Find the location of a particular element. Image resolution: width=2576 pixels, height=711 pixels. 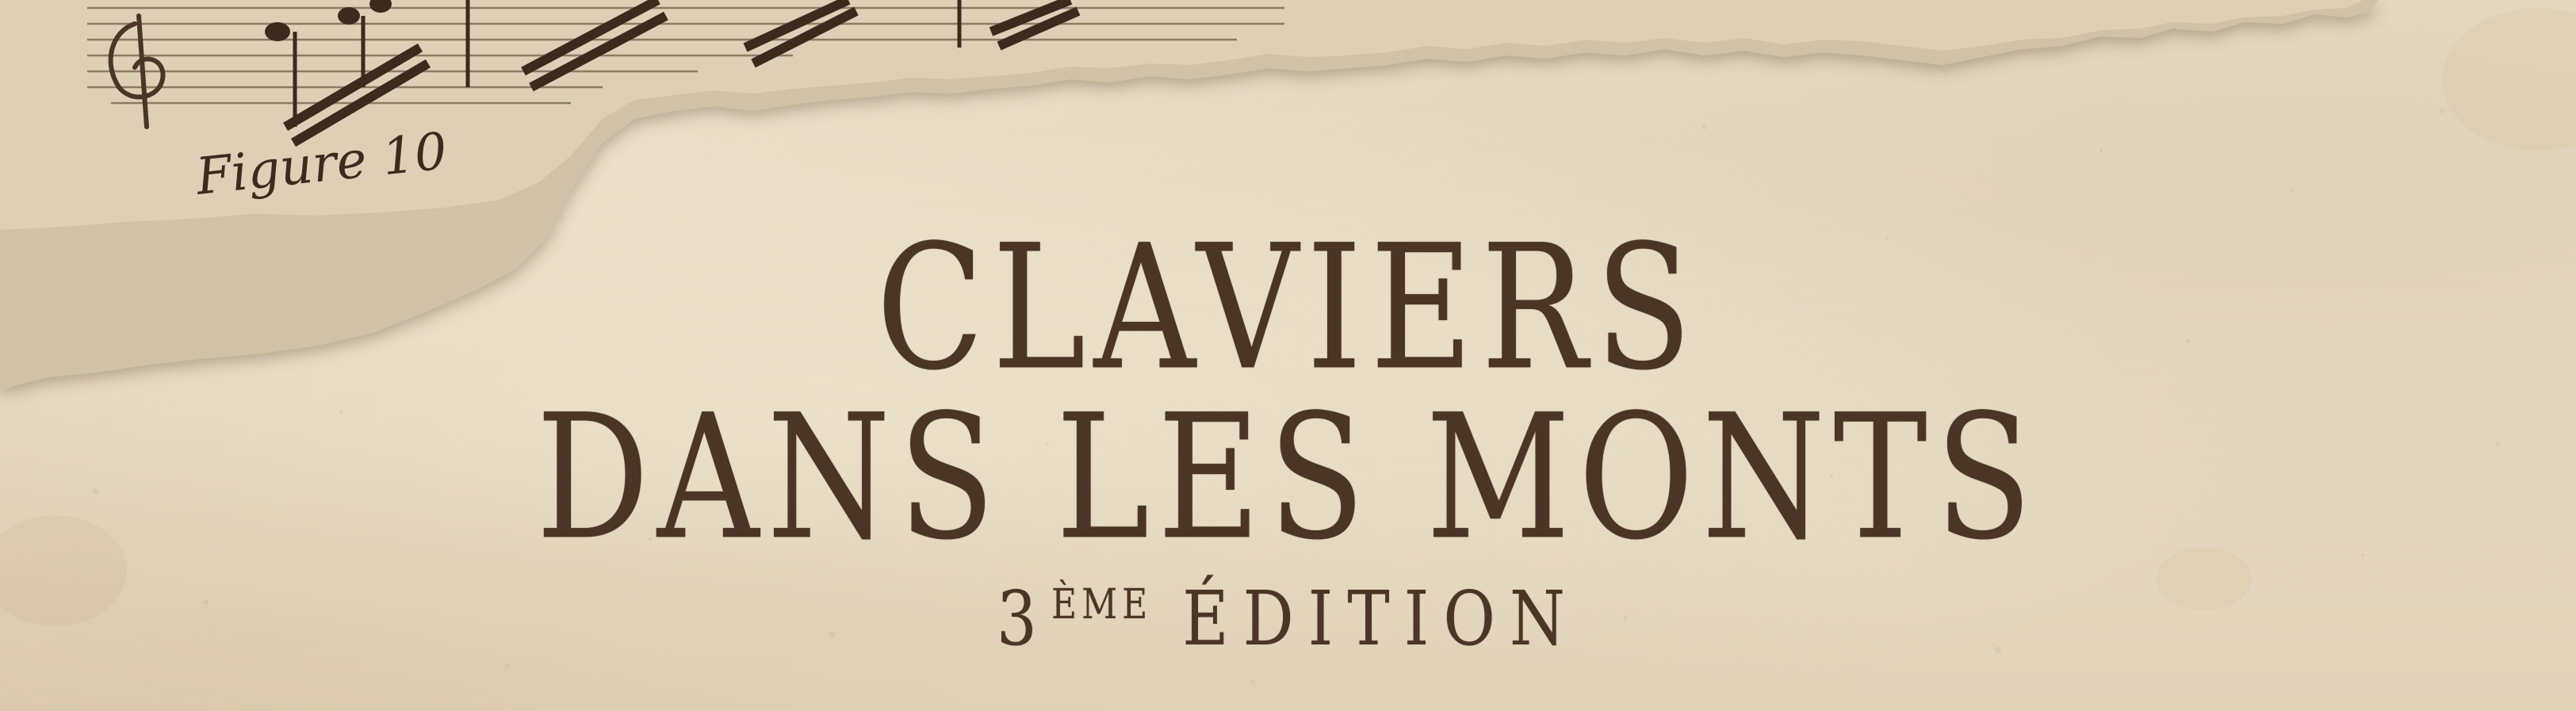

edition-word: ÉDITION is located at coordinates (1380, 619).